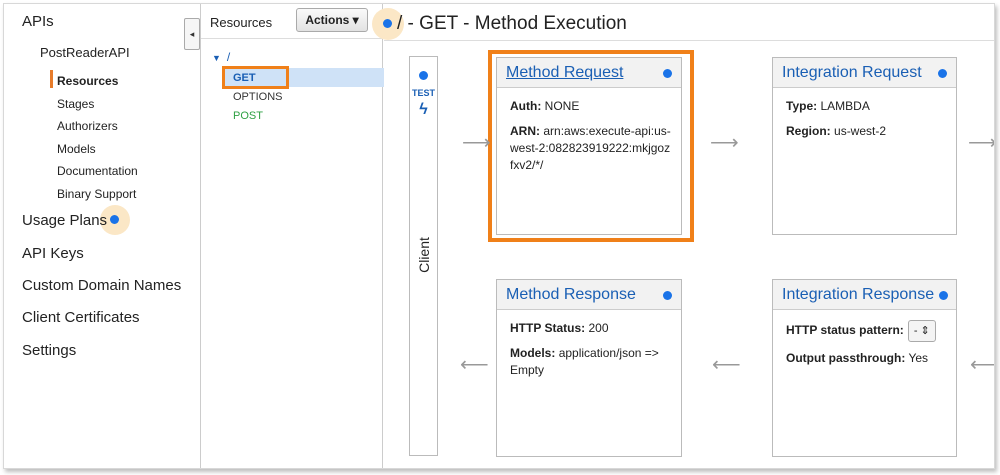 The width and height of the screenshot is (1000, 475). I want to click on client-dot-icon, so click(423, 75).